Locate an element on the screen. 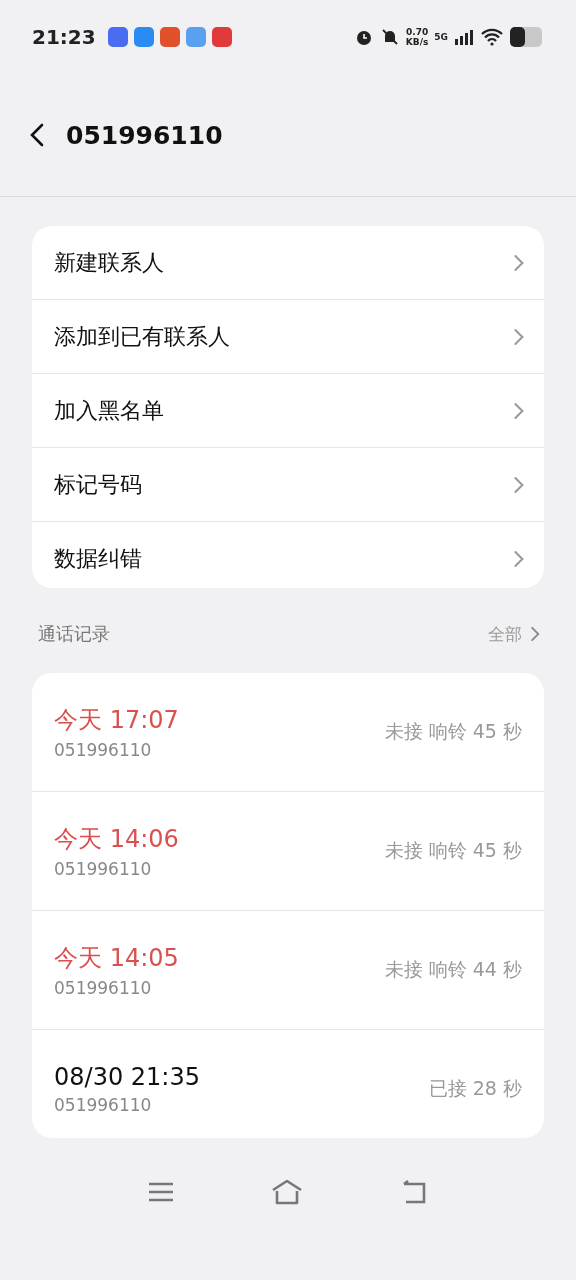 This screenshot has width=576, height=1280. net-speed: 0.70 is located at coordinates (417, 32).